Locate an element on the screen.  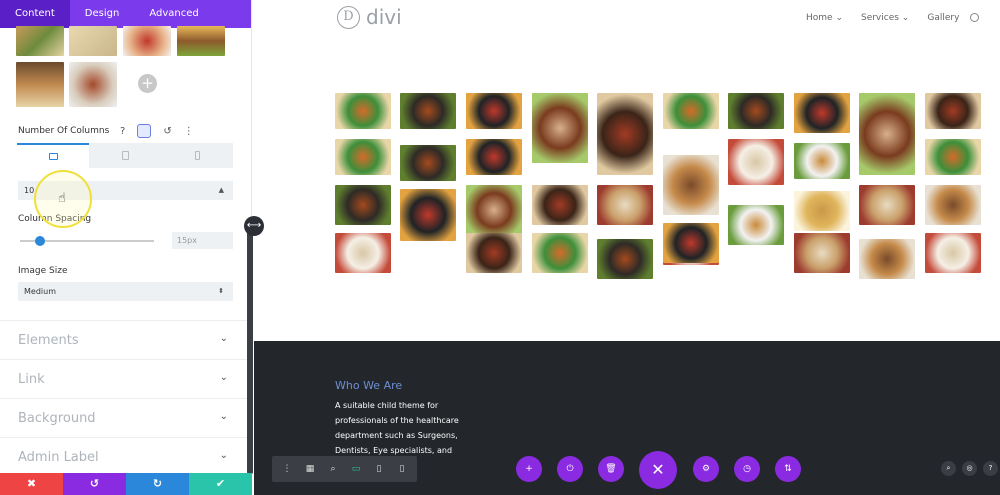
resize-handle-icon: ⟷ is located at coordinates (254, 226).